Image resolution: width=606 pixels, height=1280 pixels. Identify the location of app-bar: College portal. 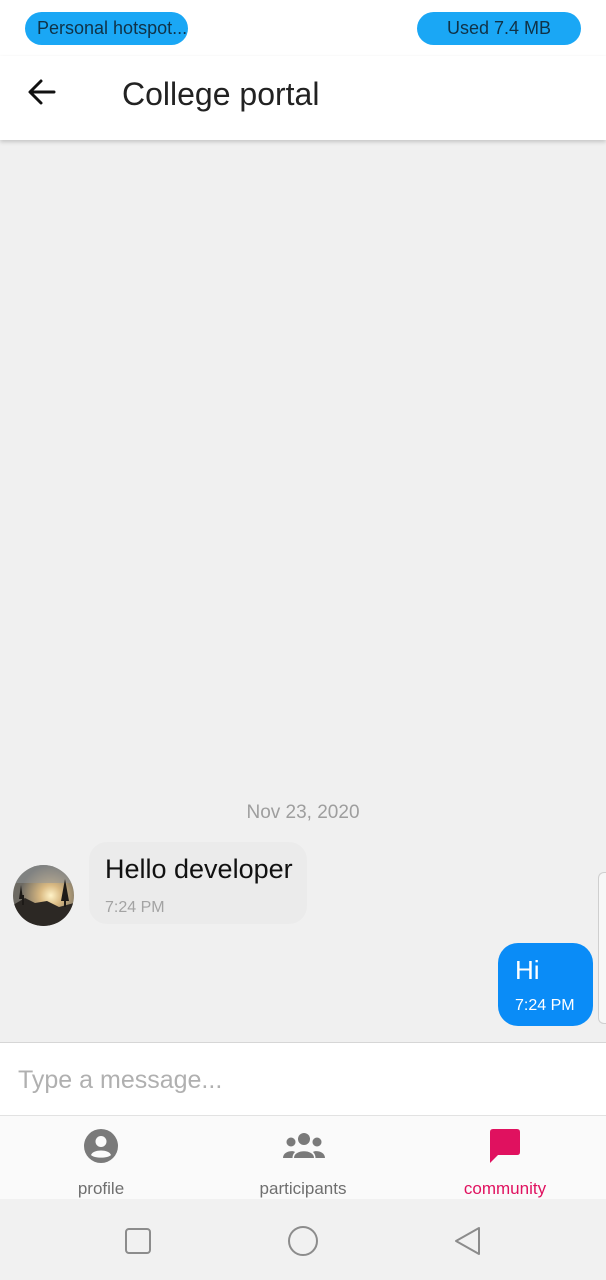
(303, 98).